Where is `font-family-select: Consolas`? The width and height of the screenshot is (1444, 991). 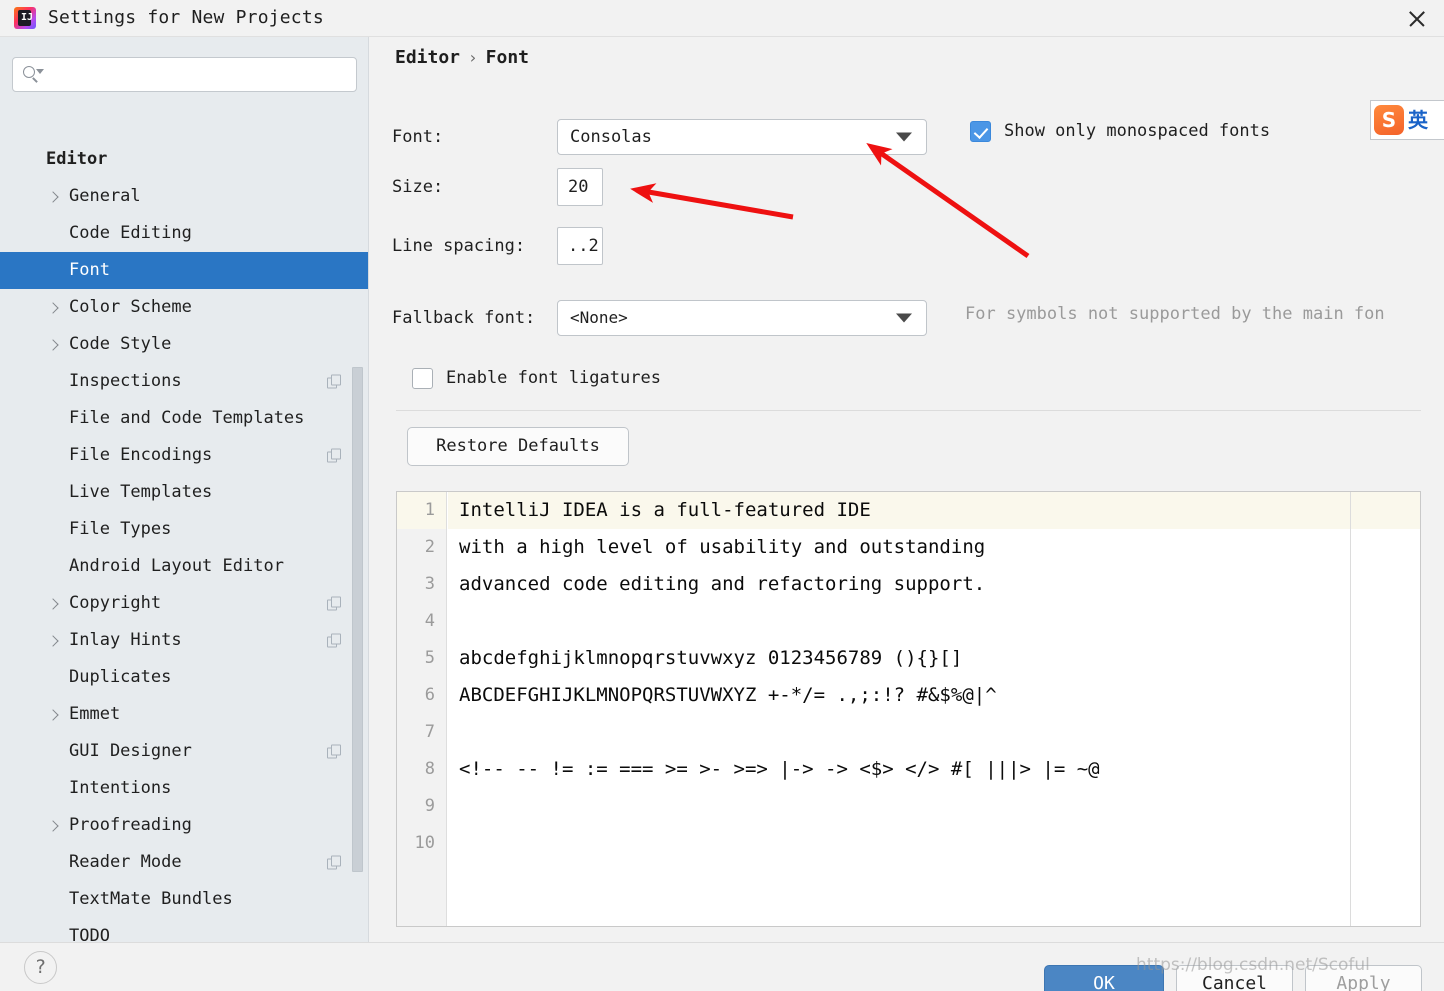
font-family-select: Consolas is located at coordinates (742, 137).